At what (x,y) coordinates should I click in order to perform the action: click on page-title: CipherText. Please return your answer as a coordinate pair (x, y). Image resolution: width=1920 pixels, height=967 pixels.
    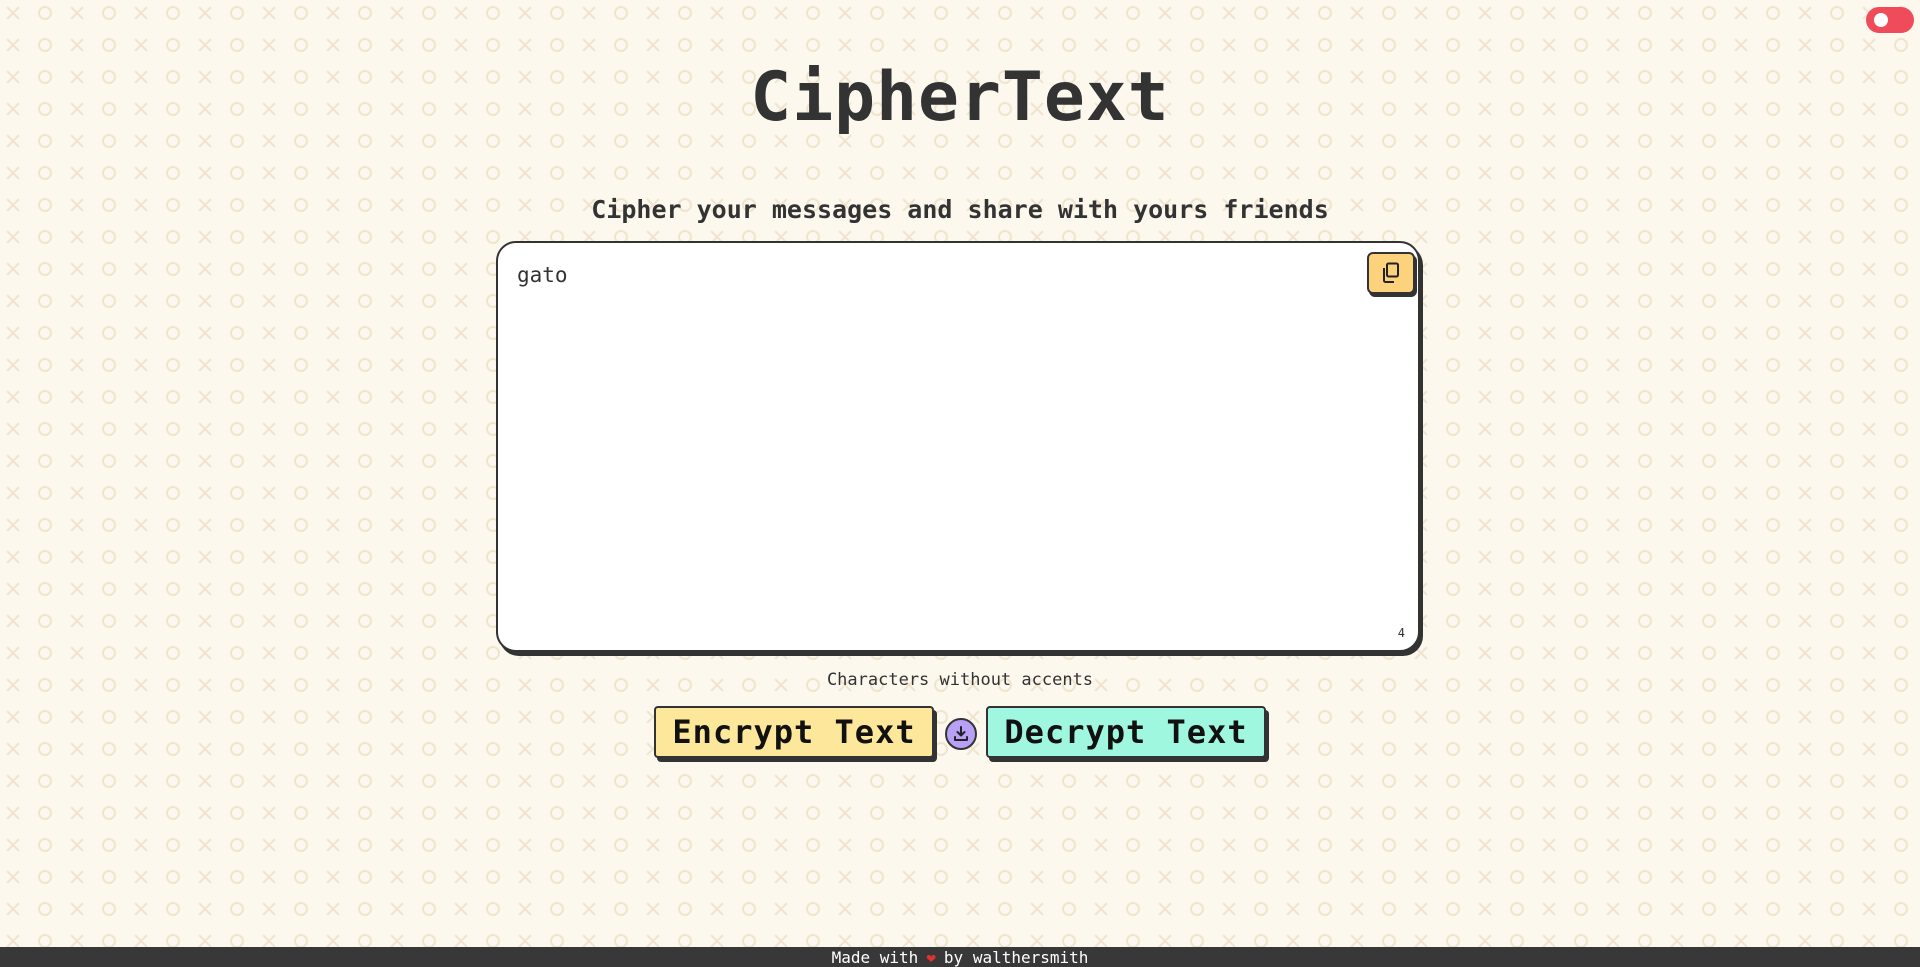
    Looking at the image, I should click on (960, 97).